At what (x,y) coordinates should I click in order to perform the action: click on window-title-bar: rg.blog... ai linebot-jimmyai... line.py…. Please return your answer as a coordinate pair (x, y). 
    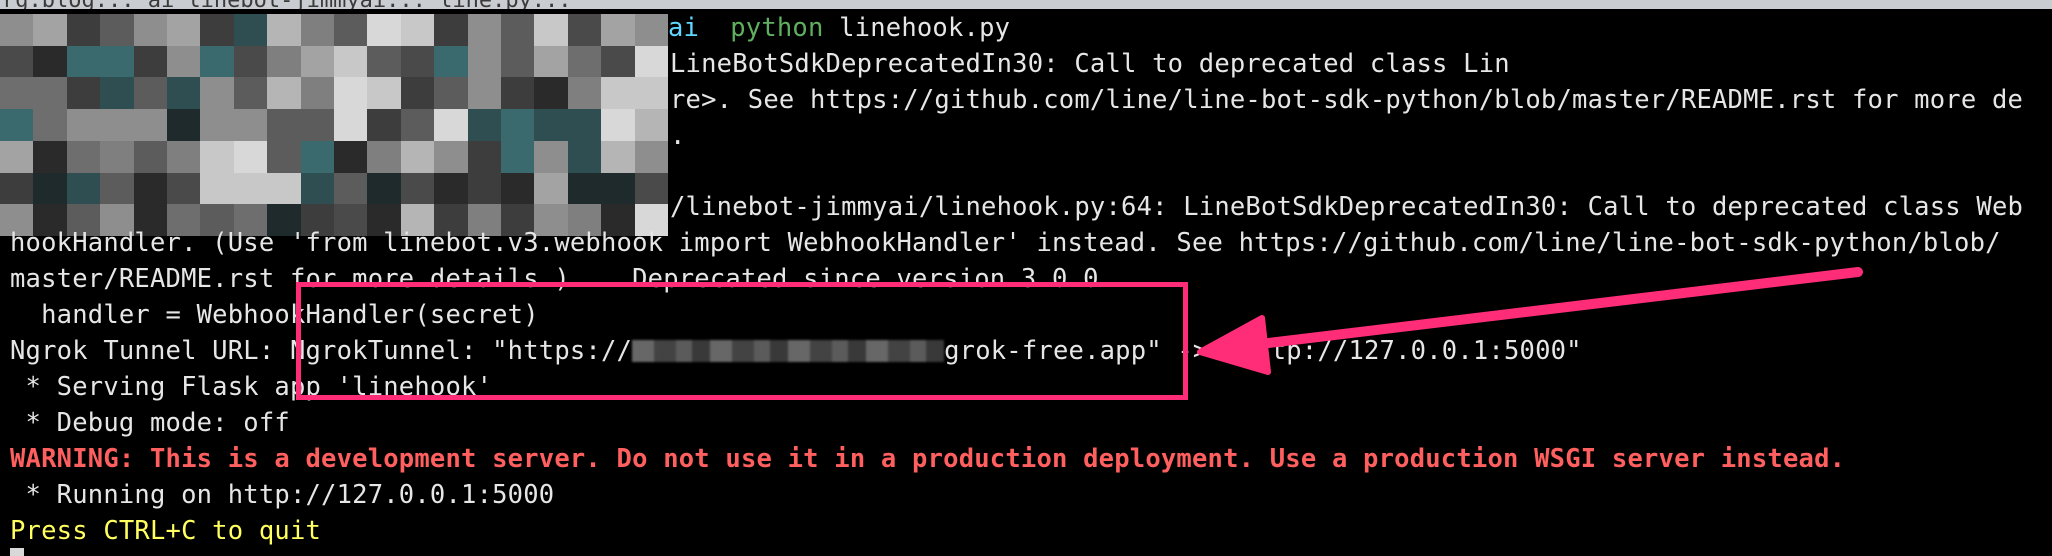
    Looking at the image, I should click on (1026, 4).